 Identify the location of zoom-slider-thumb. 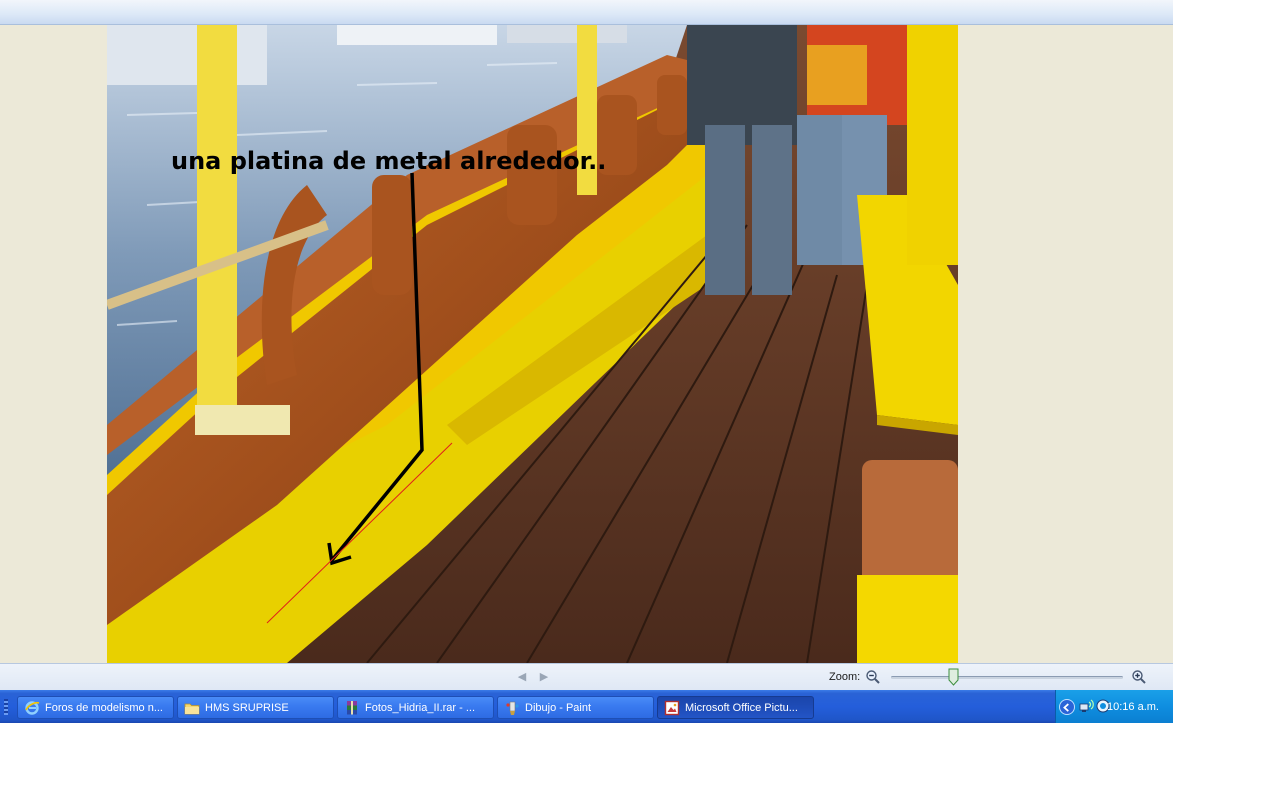
(953, 677).